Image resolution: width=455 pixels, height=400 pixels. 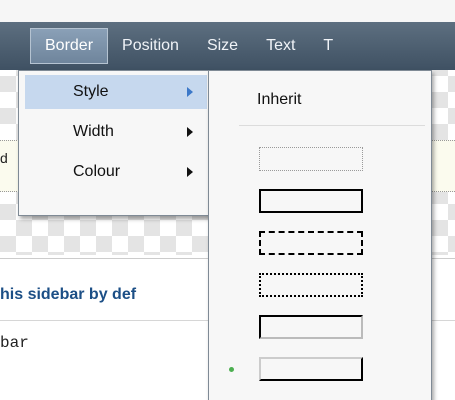 I want to click on sidebar-code-text: bar, so click(x=14, y=343).